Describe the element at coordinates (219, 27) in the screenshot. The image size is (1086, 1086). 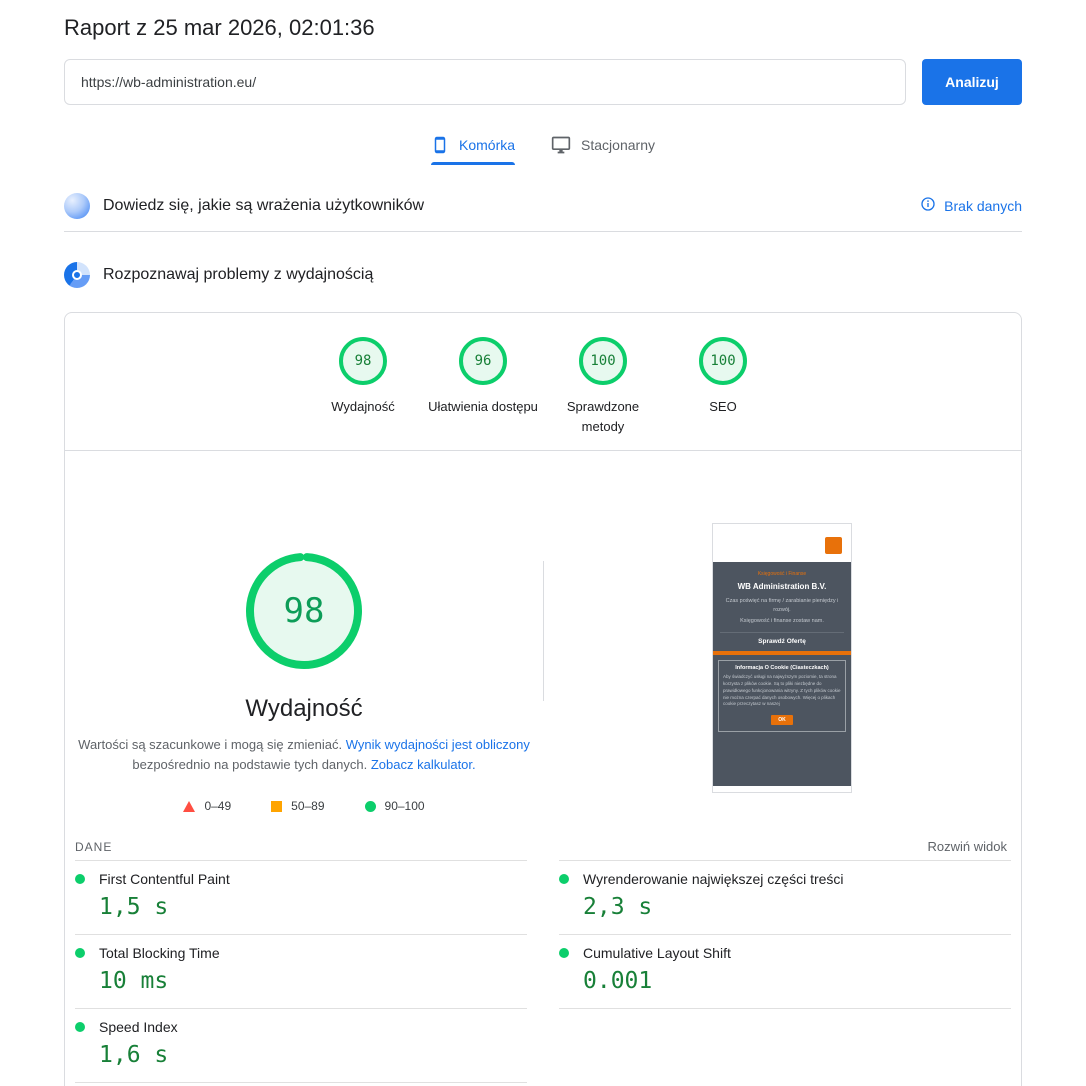
I see `page-title: Raport z 25 mar 2026, 02:01:36` at that location.